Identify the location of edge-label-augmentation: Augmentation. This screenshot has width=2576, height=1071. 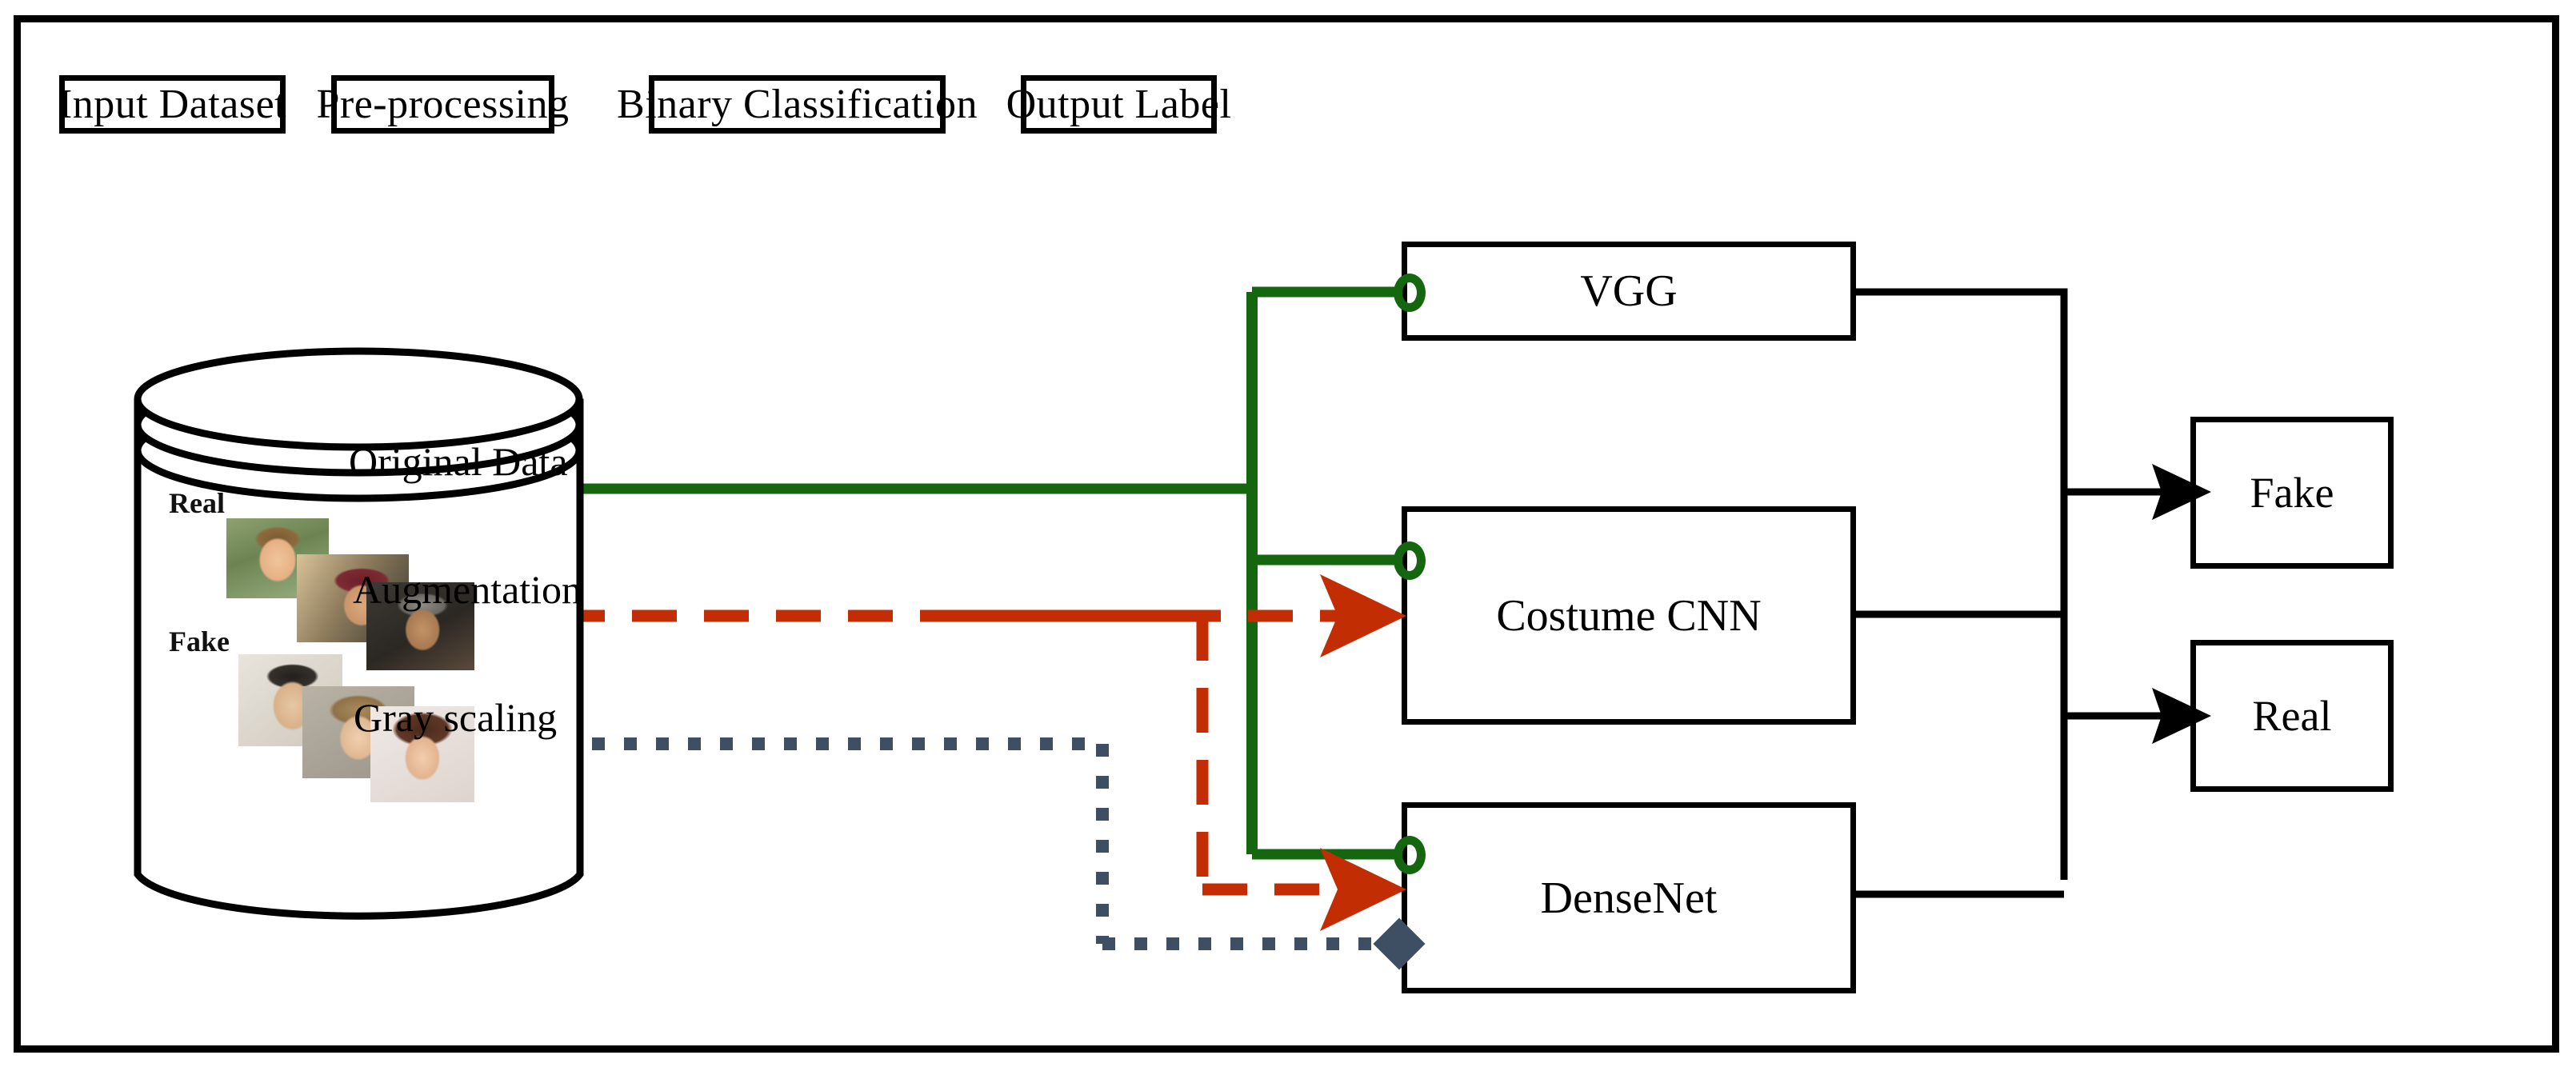
(467, 589).